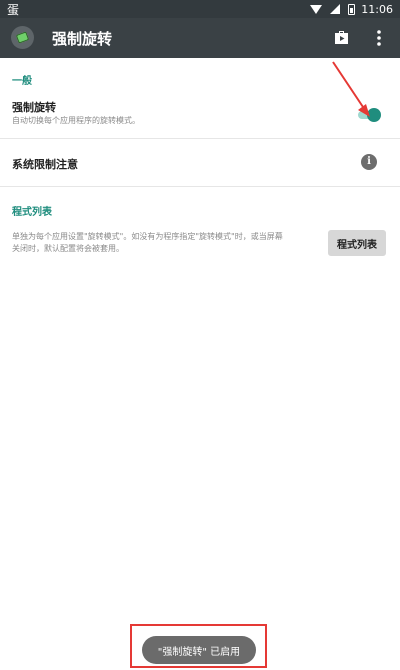 Image resolution: width=400 pixels, height=670 pixels. I want to click on status-time: 11:06, so click(377, 9).